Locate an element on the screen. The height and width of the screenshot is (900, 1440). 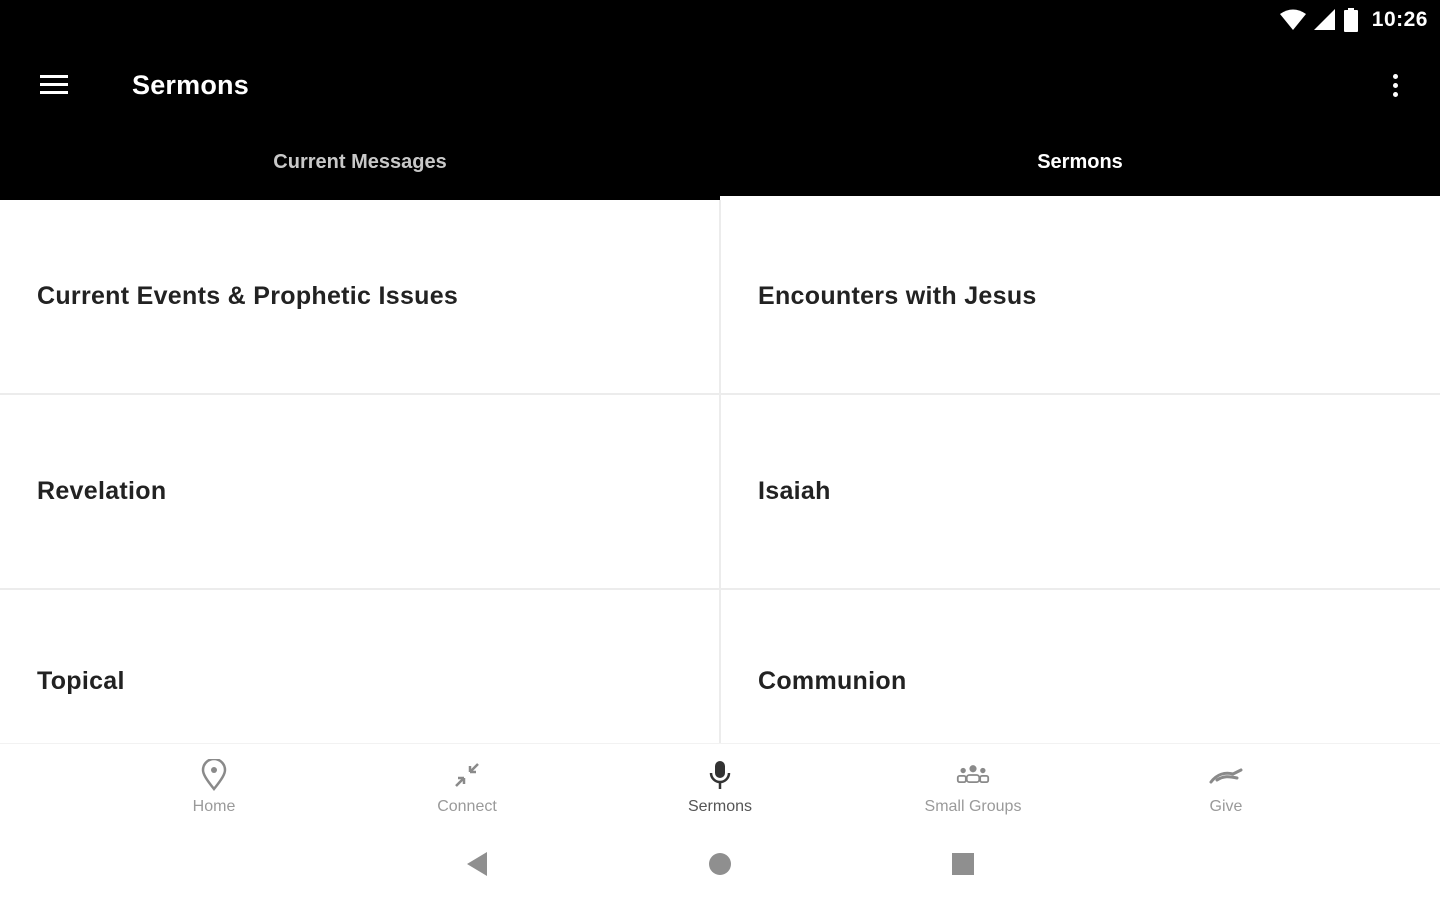
group-icon is located at coordinates (973, 775).